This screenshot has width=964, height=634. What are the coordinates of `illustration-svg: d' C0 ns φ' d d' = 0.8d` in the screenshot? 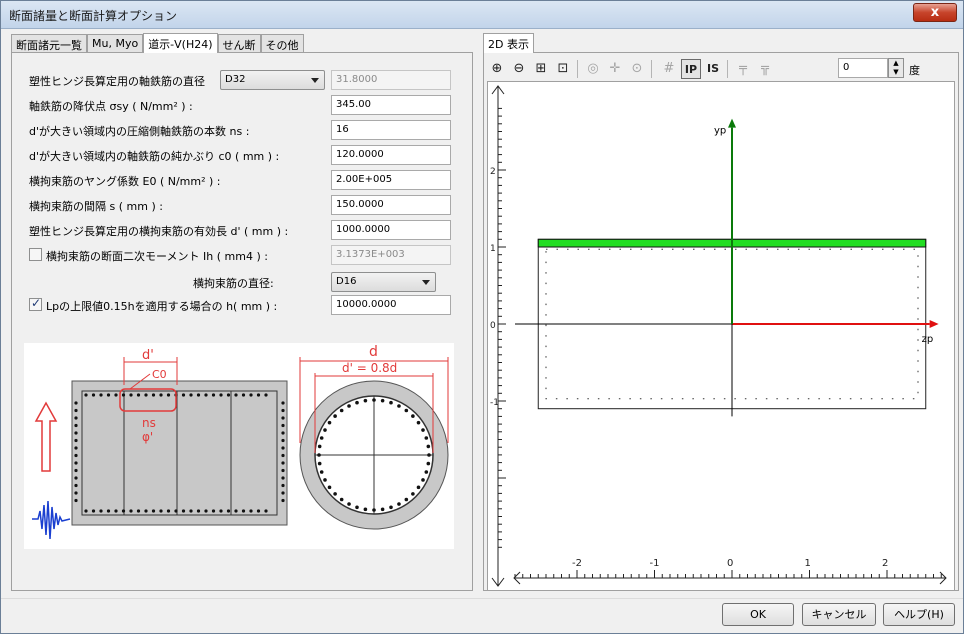 It's located at (240, 442).